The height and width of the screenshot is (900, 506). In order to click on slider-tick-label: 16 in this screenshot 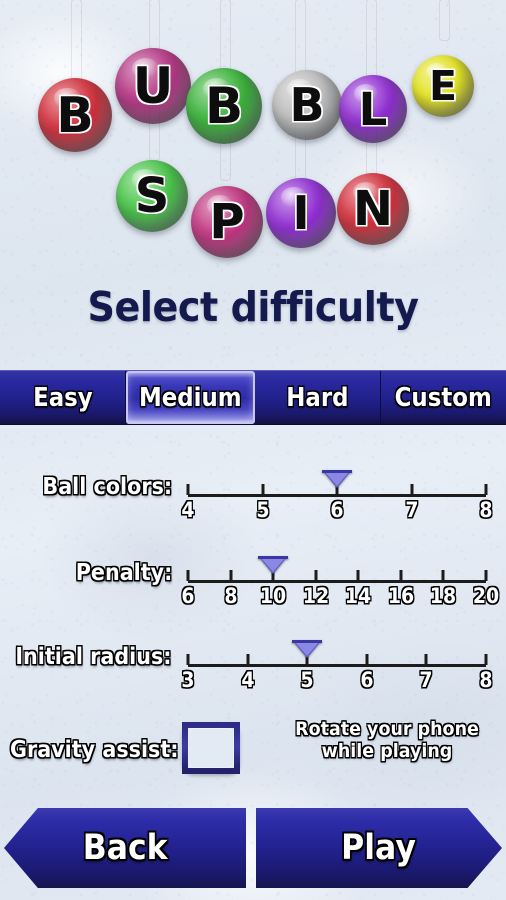, I will do `click(400, 596)`.